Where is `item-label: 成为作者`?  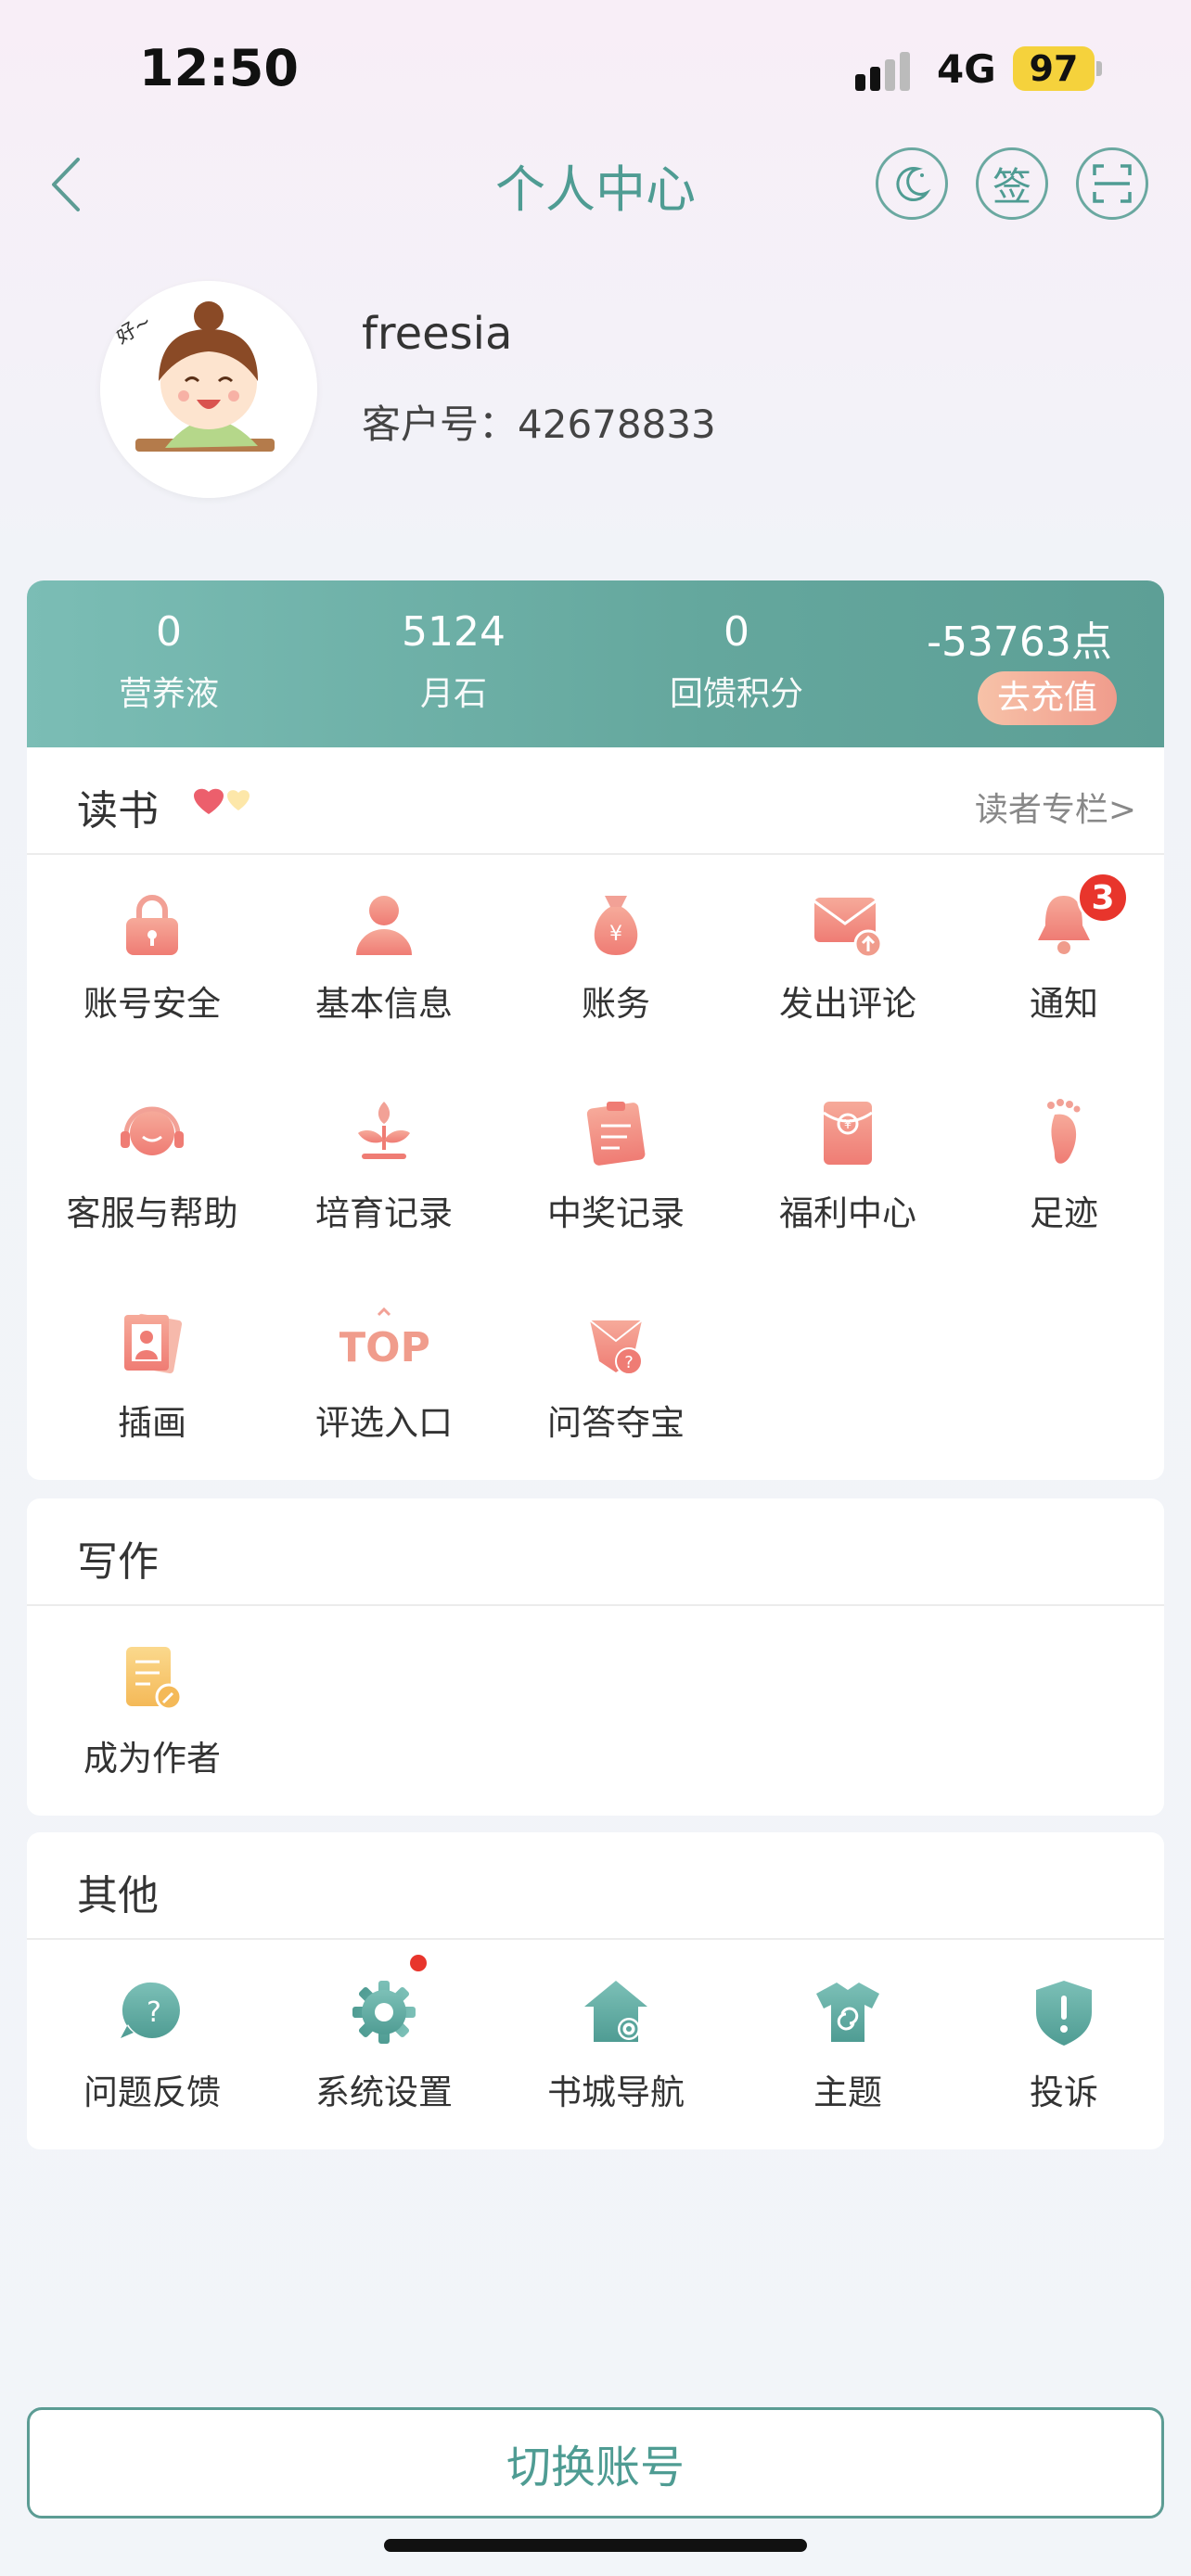 item-label: 成为作者 is located at coordinates (152, 1759).